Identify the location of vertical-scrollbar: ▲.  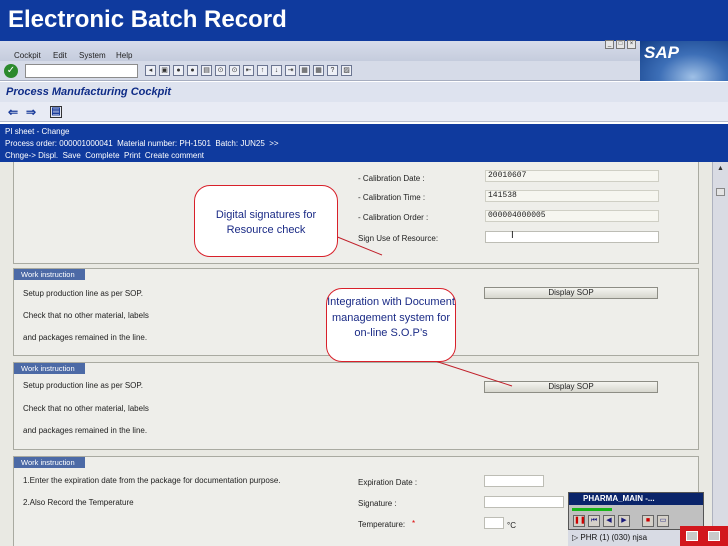
(720, 354).